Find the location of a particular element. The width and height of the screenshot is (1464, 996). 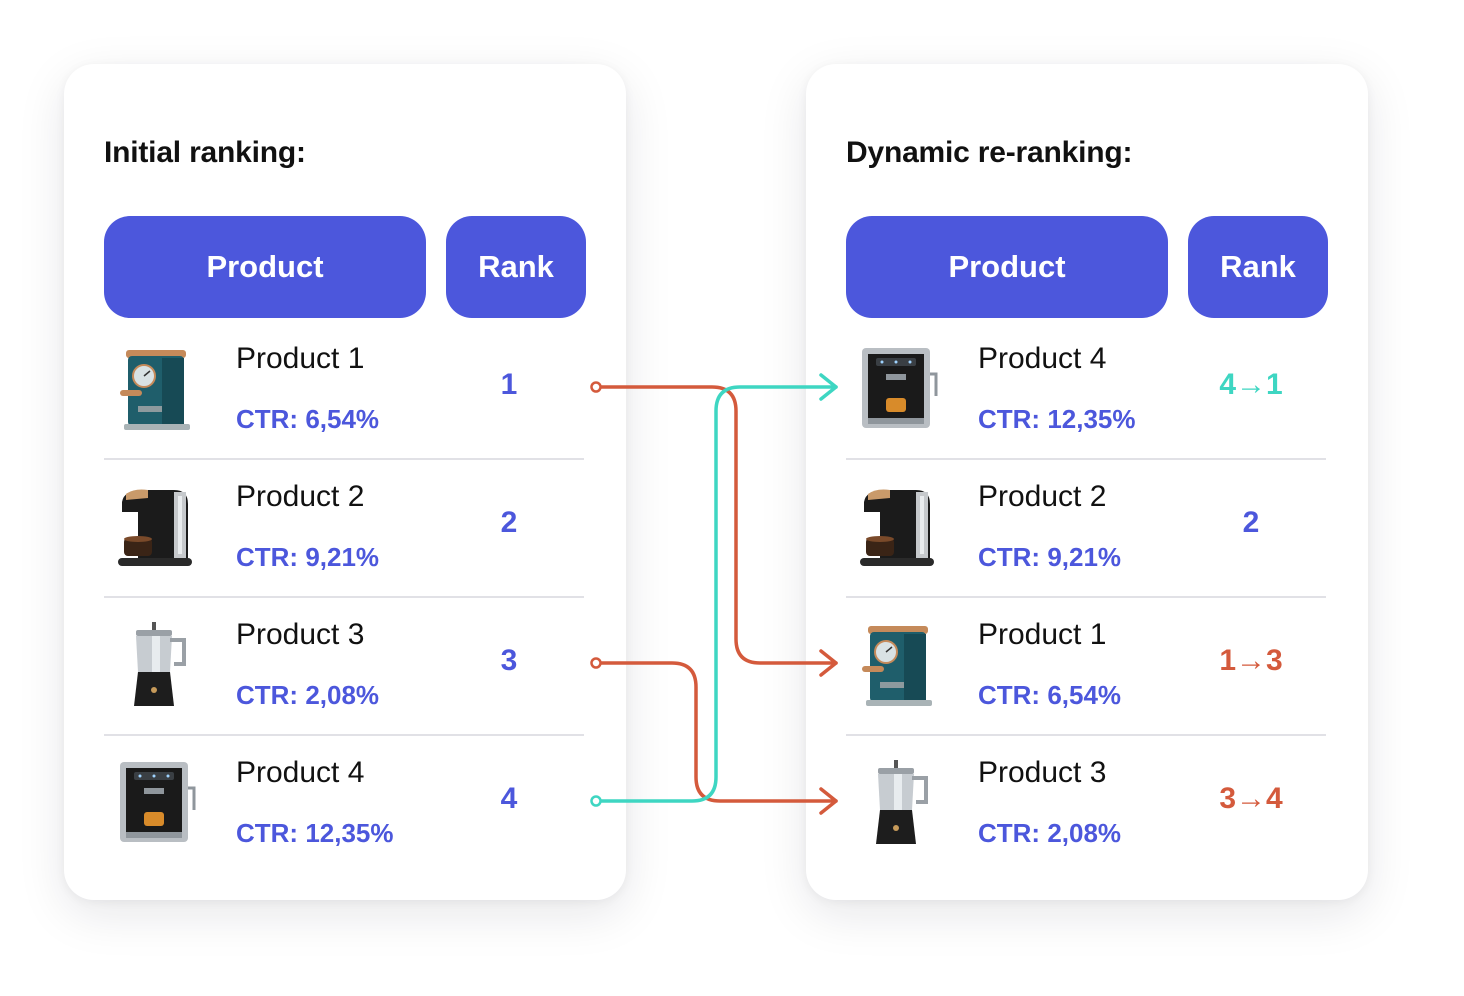

initial-row-1: Product 1 CTR: 6,54% 1 is located at coordinates (344, 390).